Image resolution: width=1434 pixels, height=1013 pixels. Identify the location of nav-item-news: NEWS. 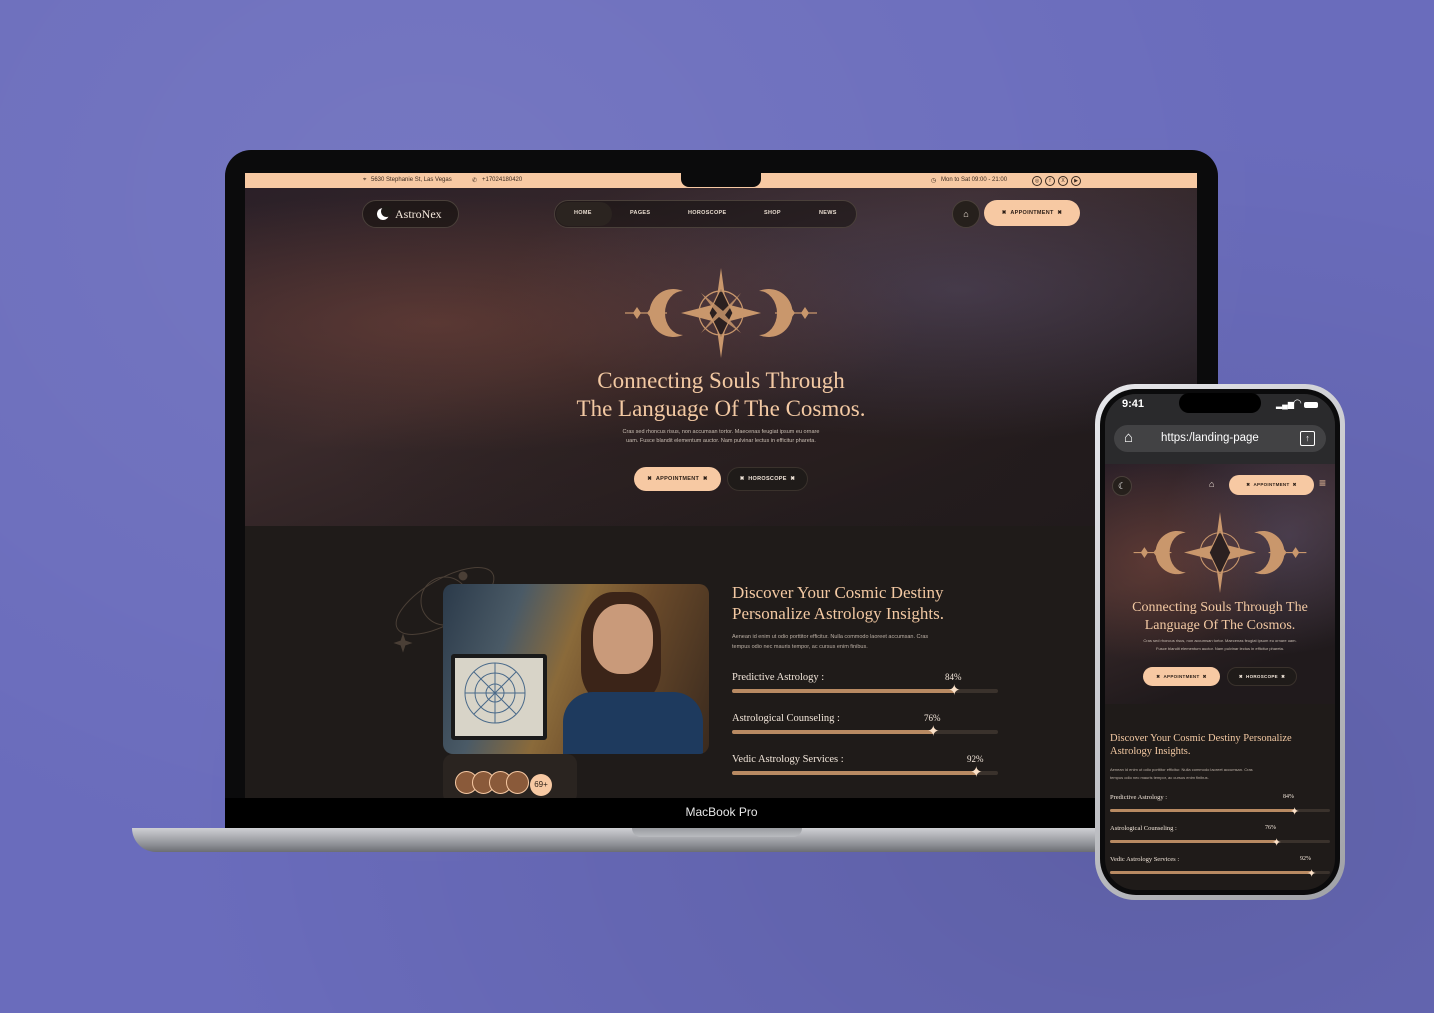
(828, 213).